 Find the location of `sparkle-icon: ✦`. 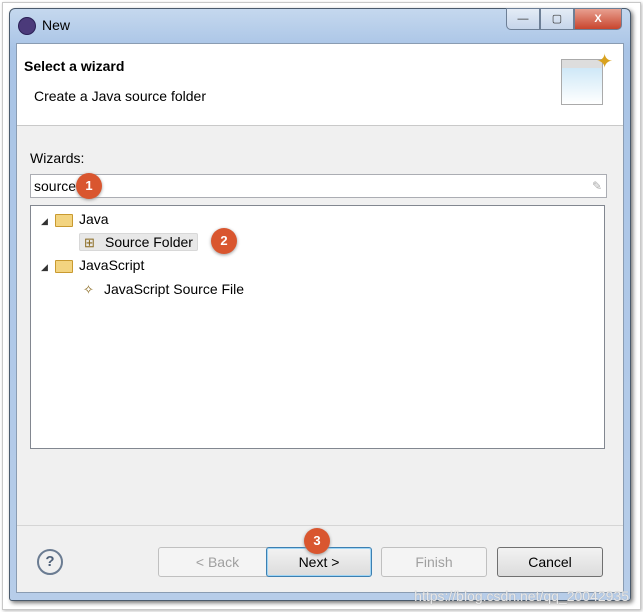

sparkle-icon: ✦ is located at coordinates (604, 62).